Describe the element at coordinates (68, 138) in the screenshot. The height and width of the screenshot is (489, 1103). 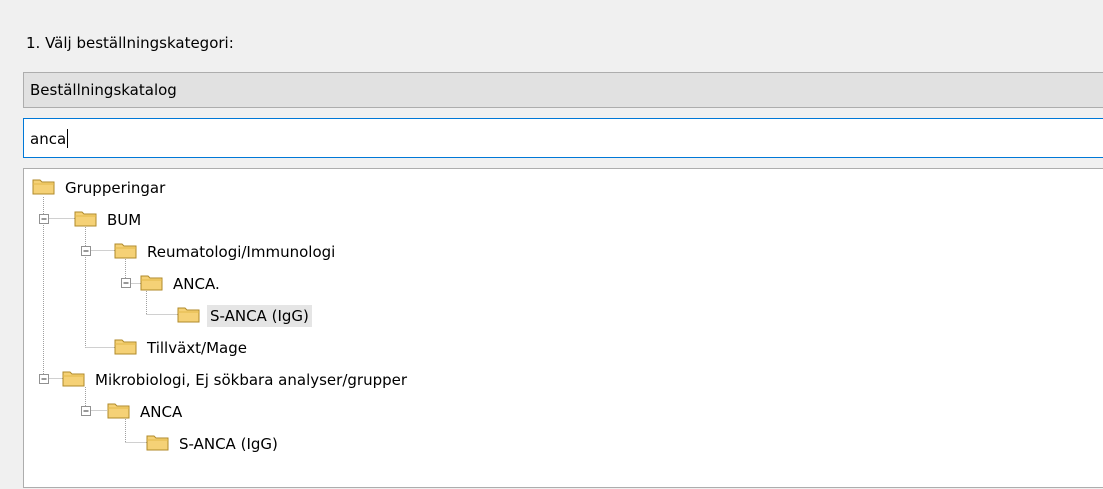
I see `text-caret` at that location.